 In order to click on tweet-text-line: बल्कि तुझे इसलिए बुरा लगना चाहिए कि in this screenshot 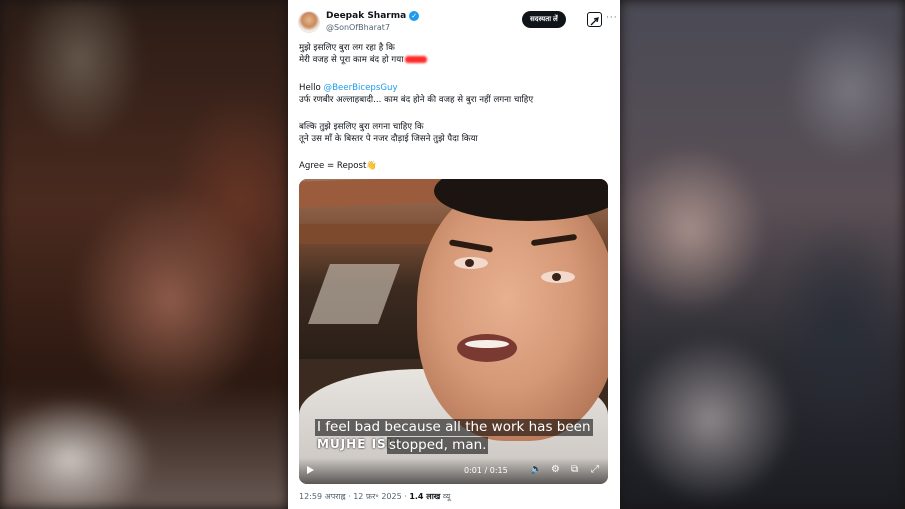, I will do `click(361, 127)`.